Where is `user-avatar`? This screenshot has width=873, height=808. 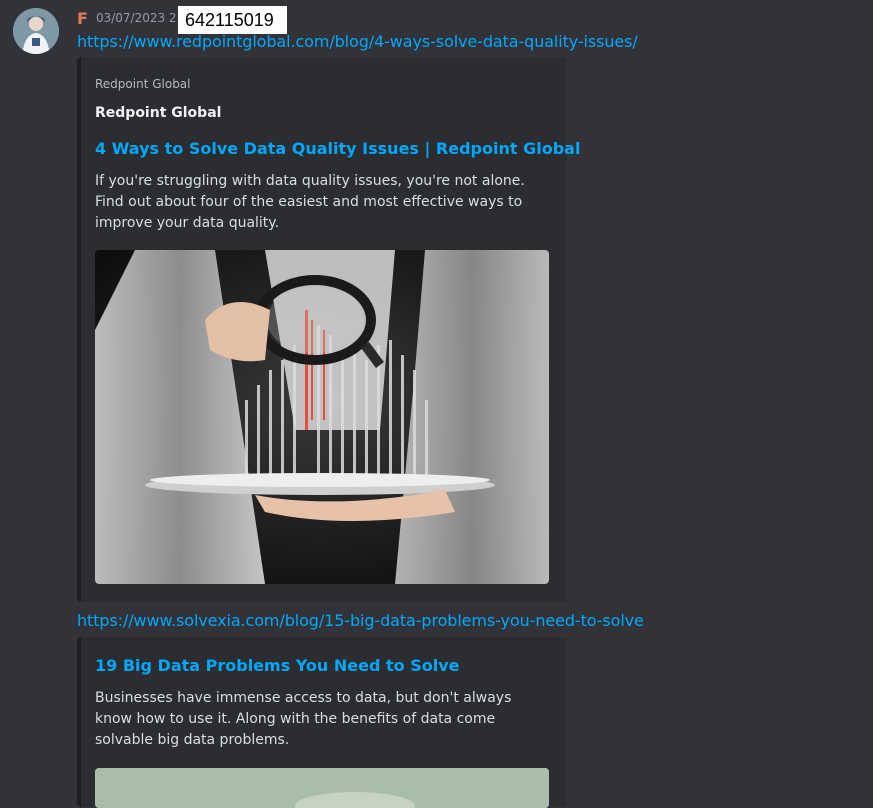 user-avatar is located at coordinates (36, 31).